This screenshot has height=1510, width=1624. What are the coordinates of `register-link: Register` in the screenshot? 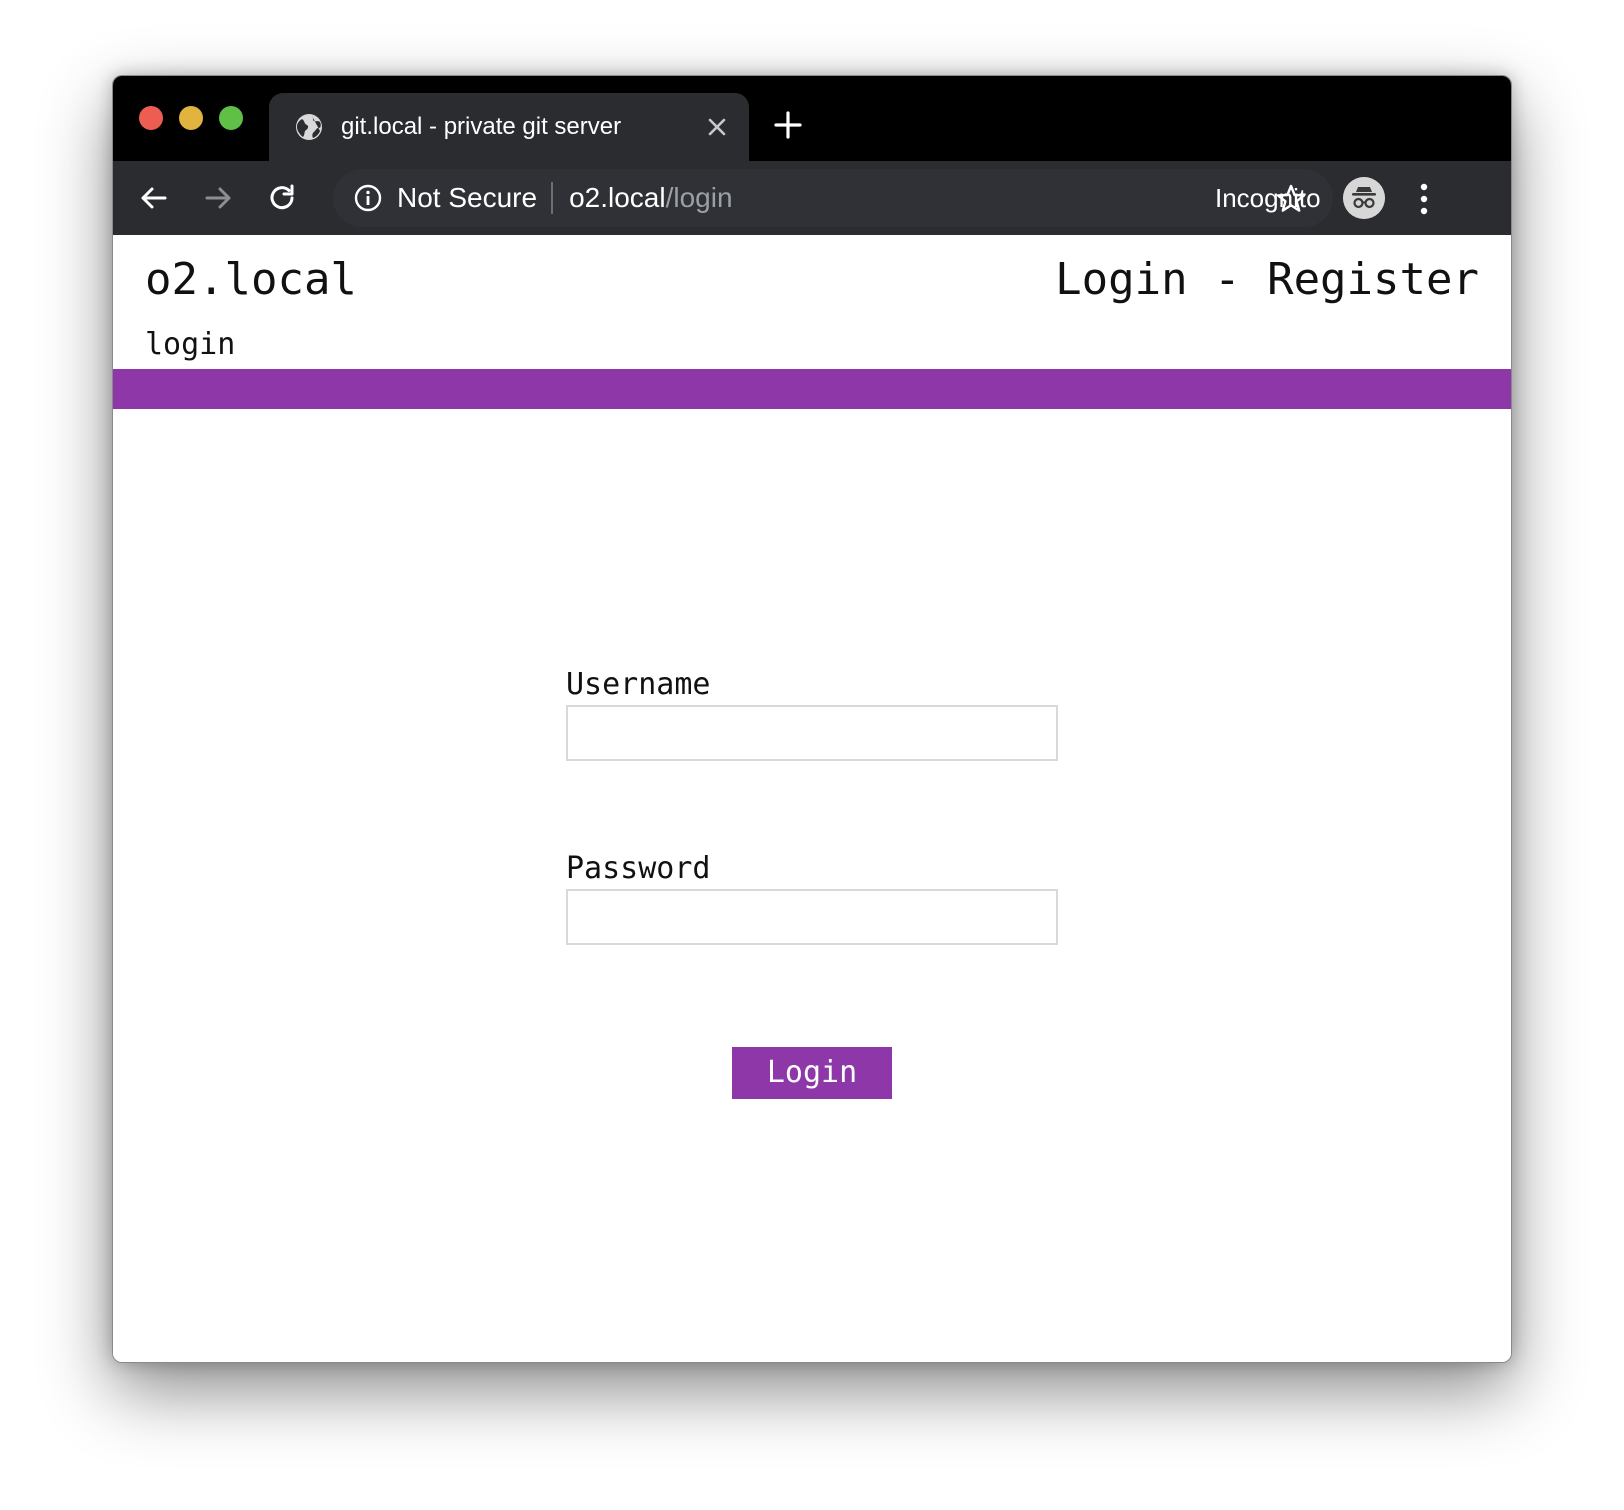 It's located at (1373, 279).